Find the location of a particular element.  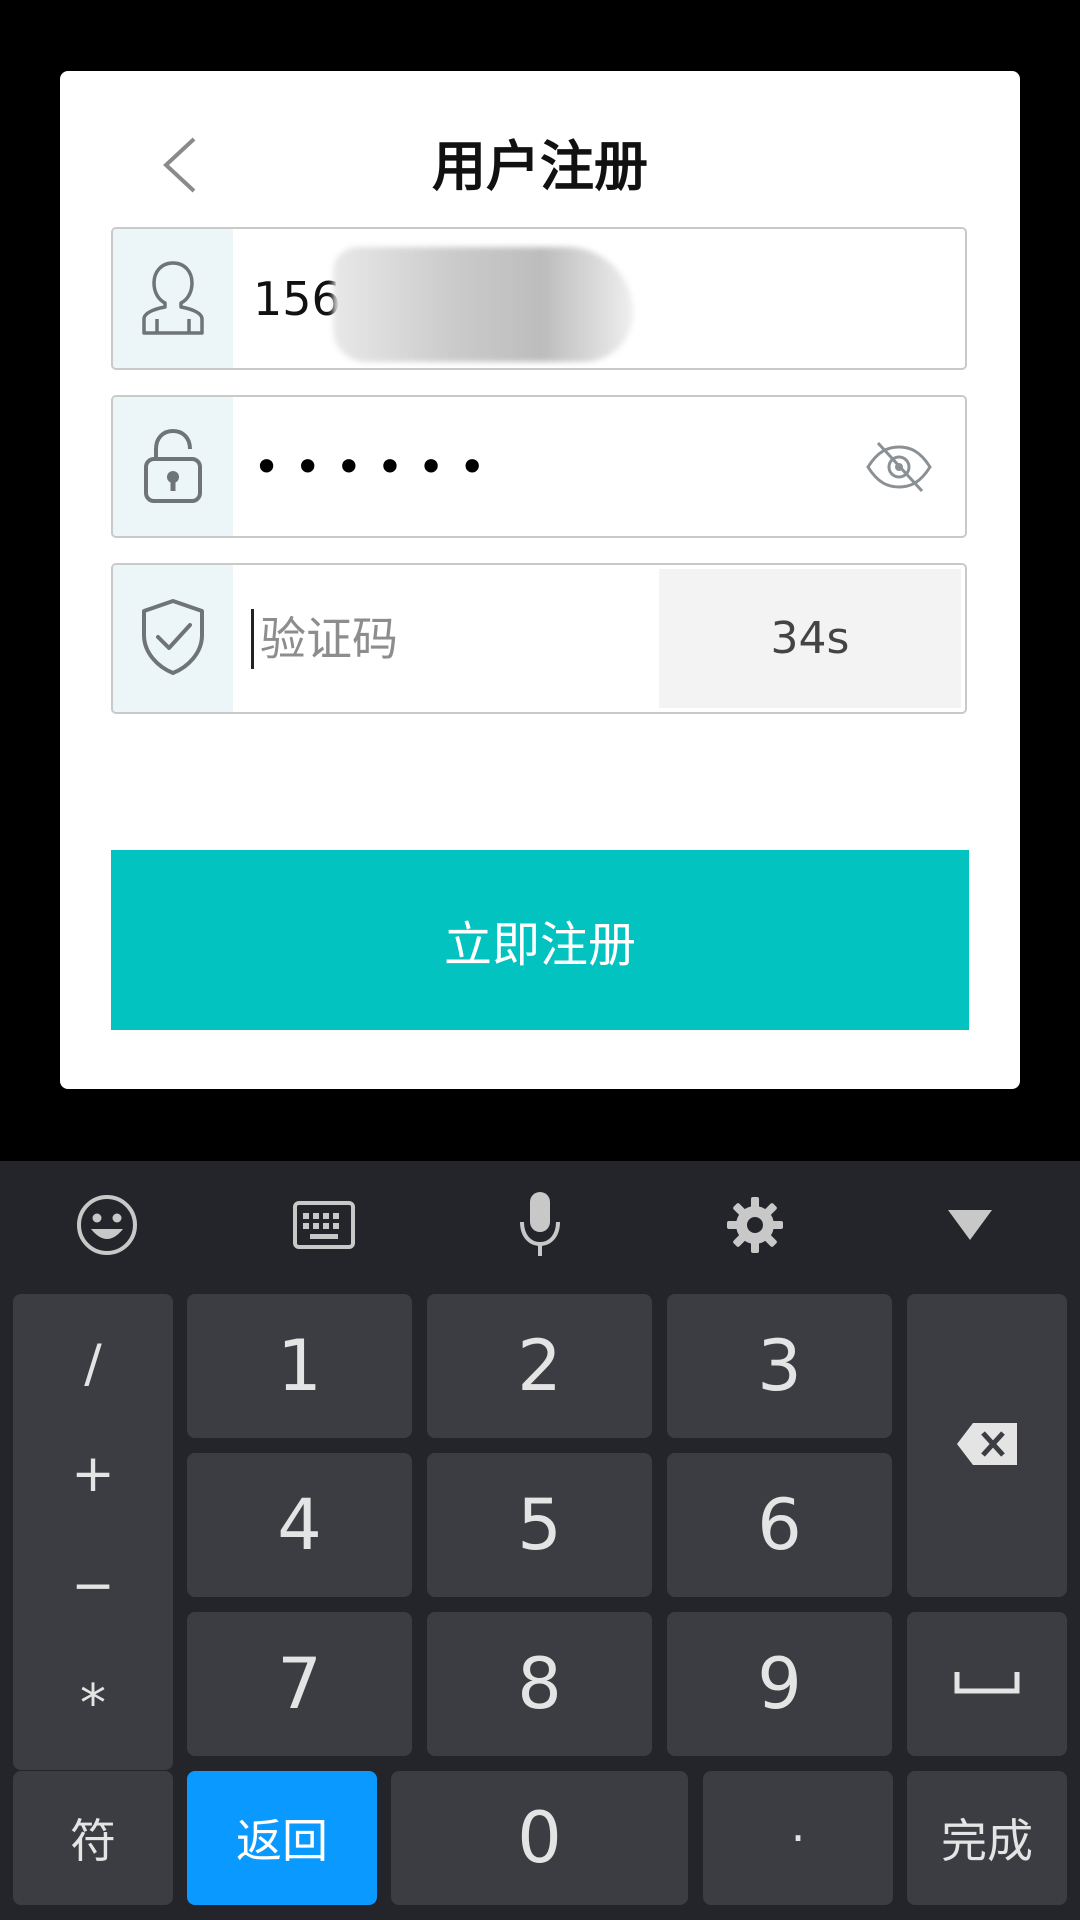

verification-code-input is located at coordinates (461, 639).